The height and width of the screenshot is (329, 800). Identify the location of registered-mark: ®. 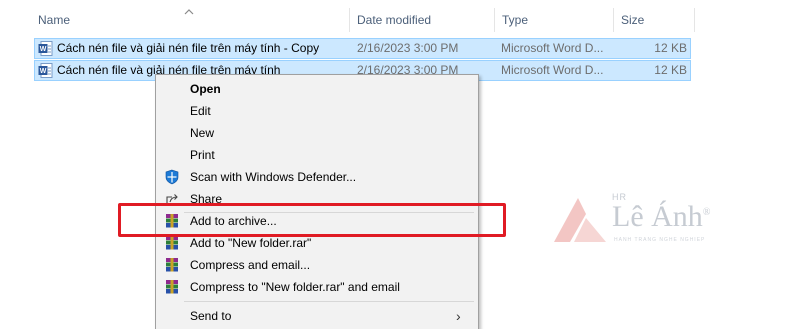
(706, 212).